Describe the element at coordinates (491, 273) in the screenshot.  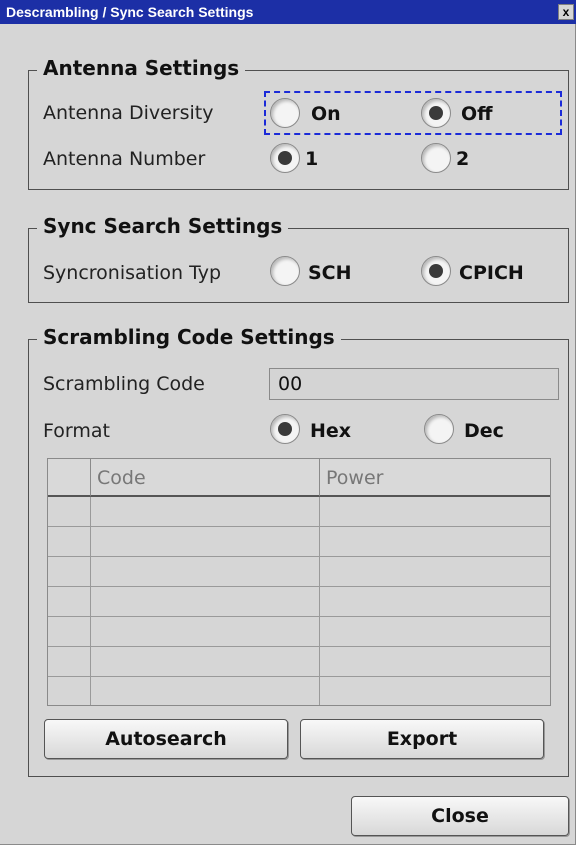
I see `sync-cpich-label: CPICH` at that location.